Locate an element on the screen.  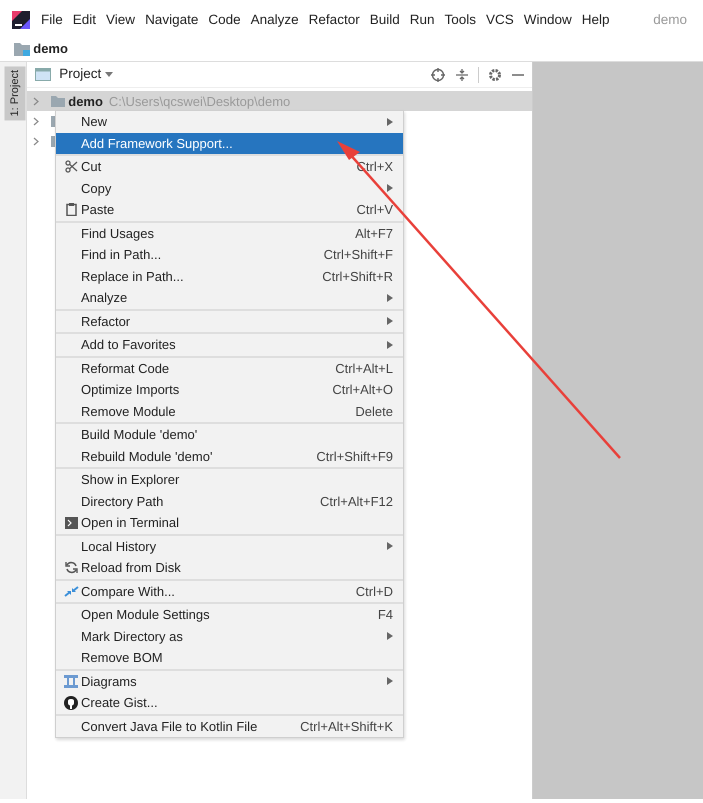
project-name: demo is located at coordinates (670, 19).